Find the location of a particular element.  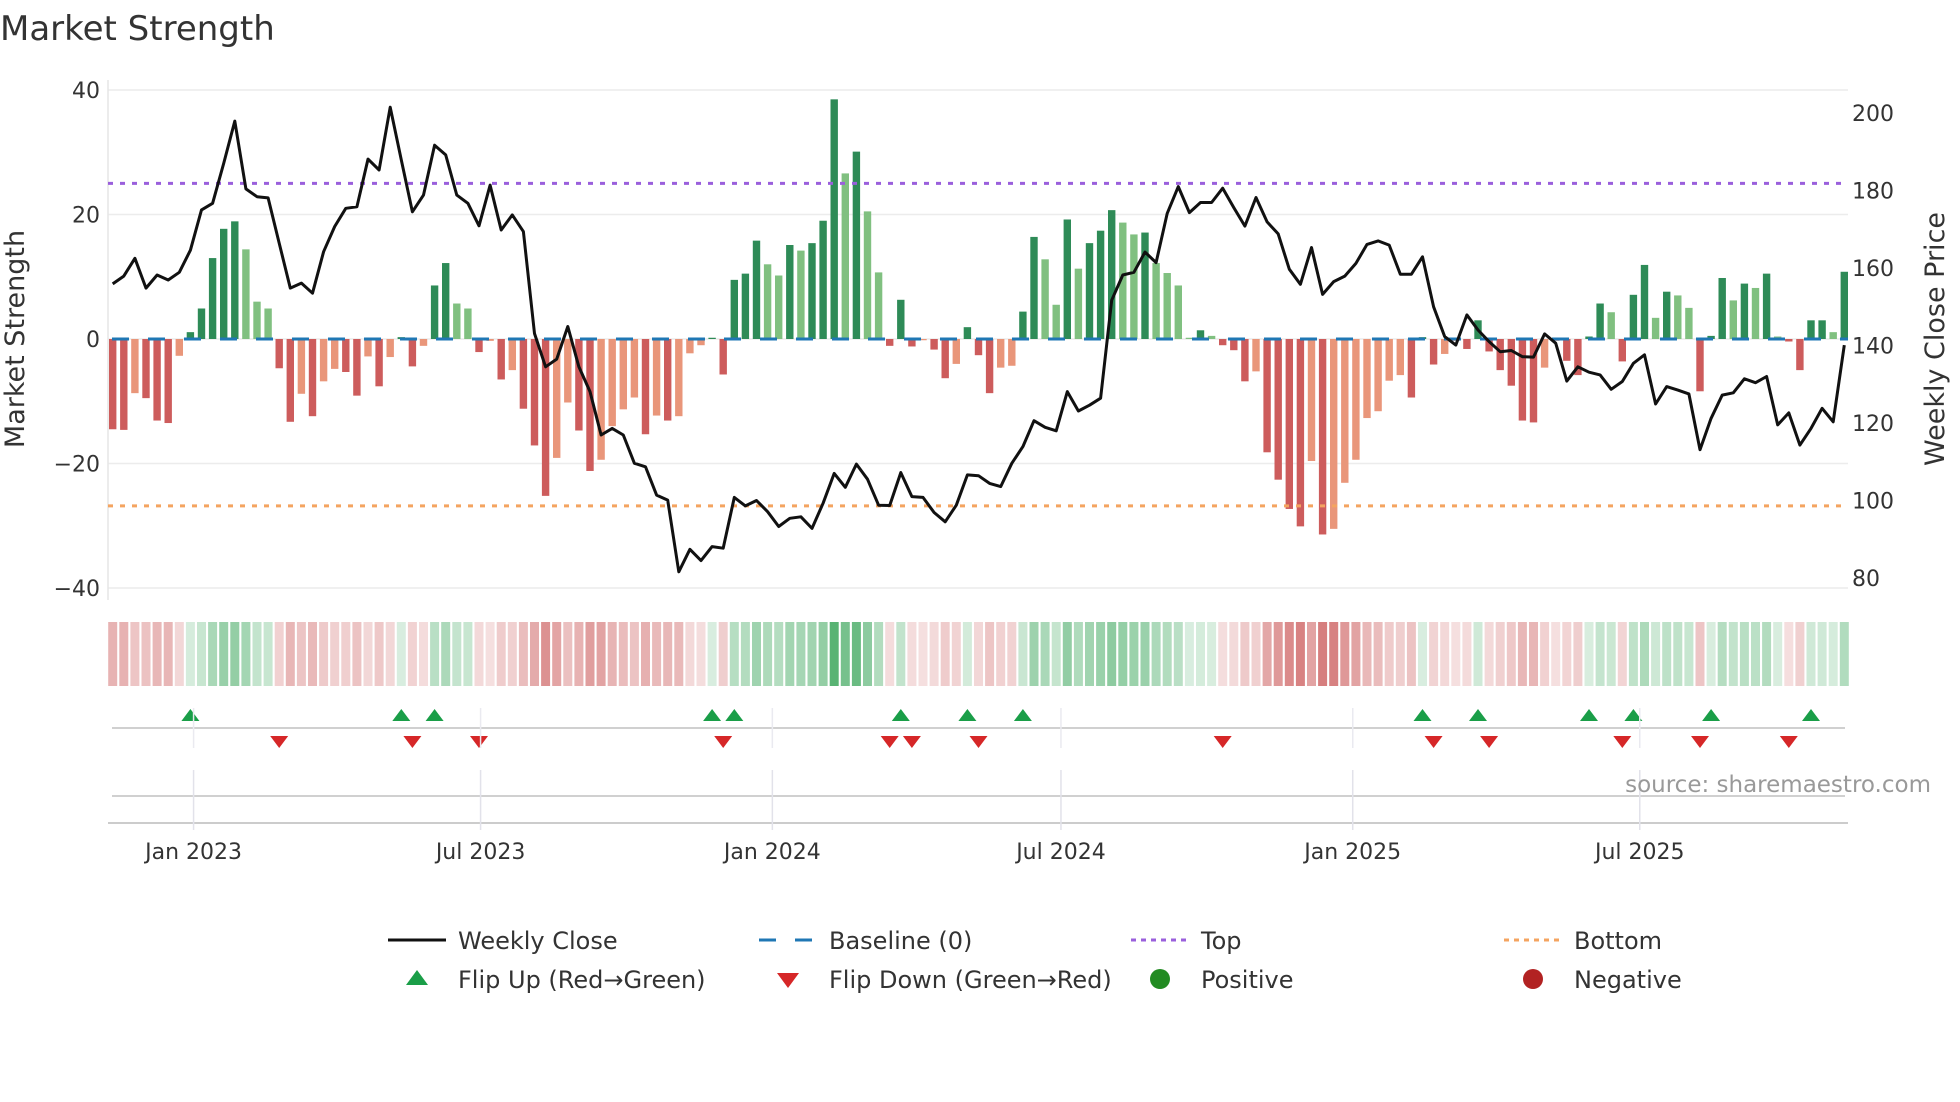

legend-item: Weekly Close is located at coordinates (503, 941).